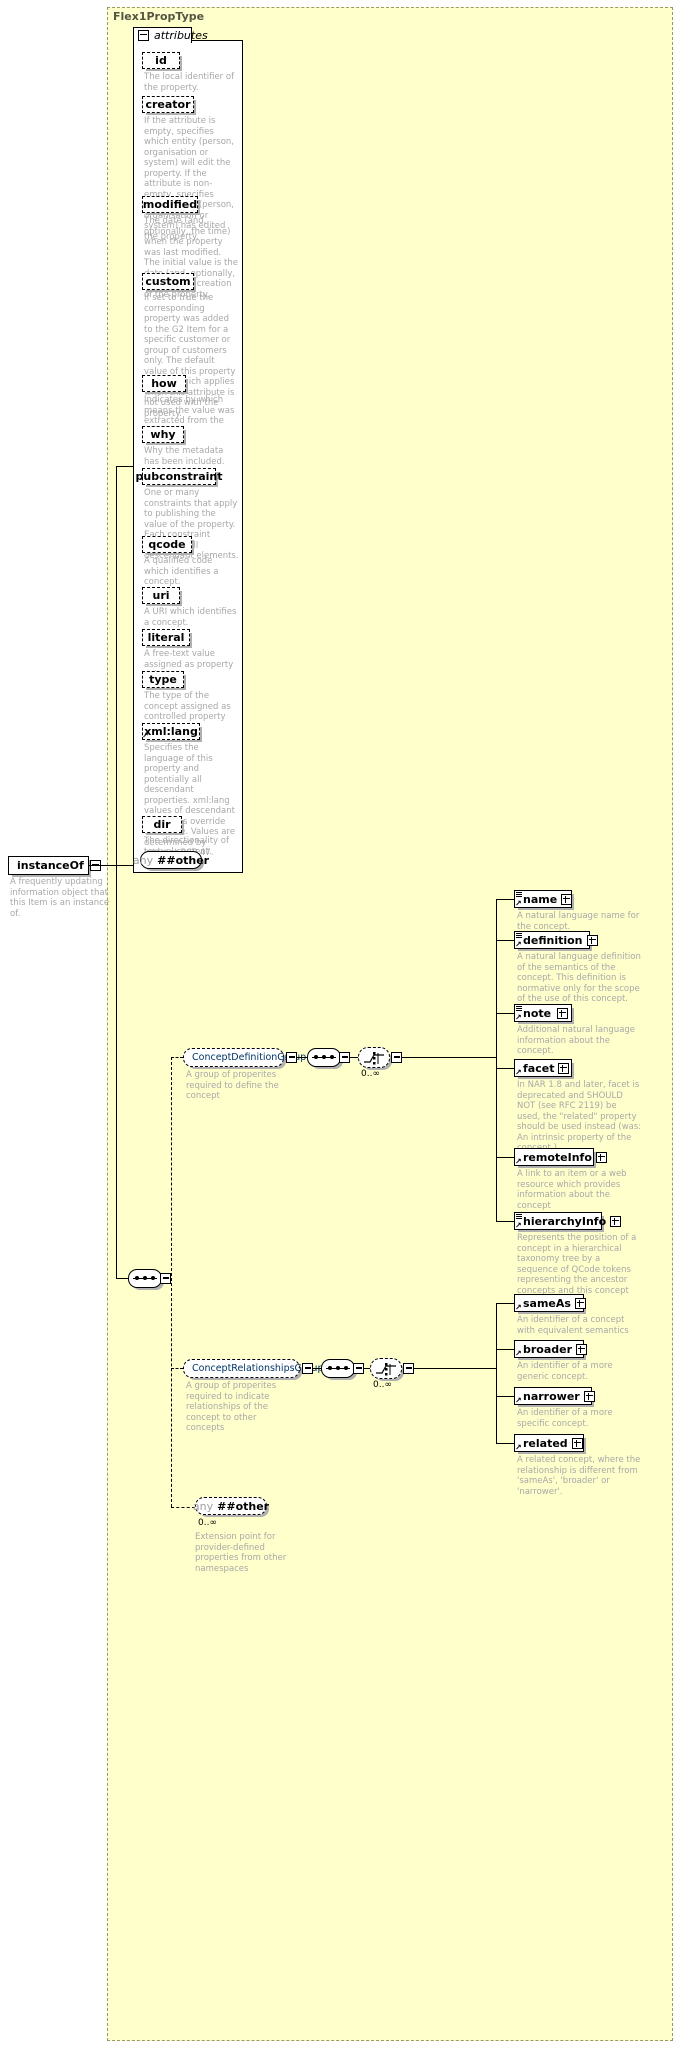 Image resolution: width=681 pixels, height=2048 pixels. I want to click on element-node-narrower: narrower ↗, so click(554, 1396).